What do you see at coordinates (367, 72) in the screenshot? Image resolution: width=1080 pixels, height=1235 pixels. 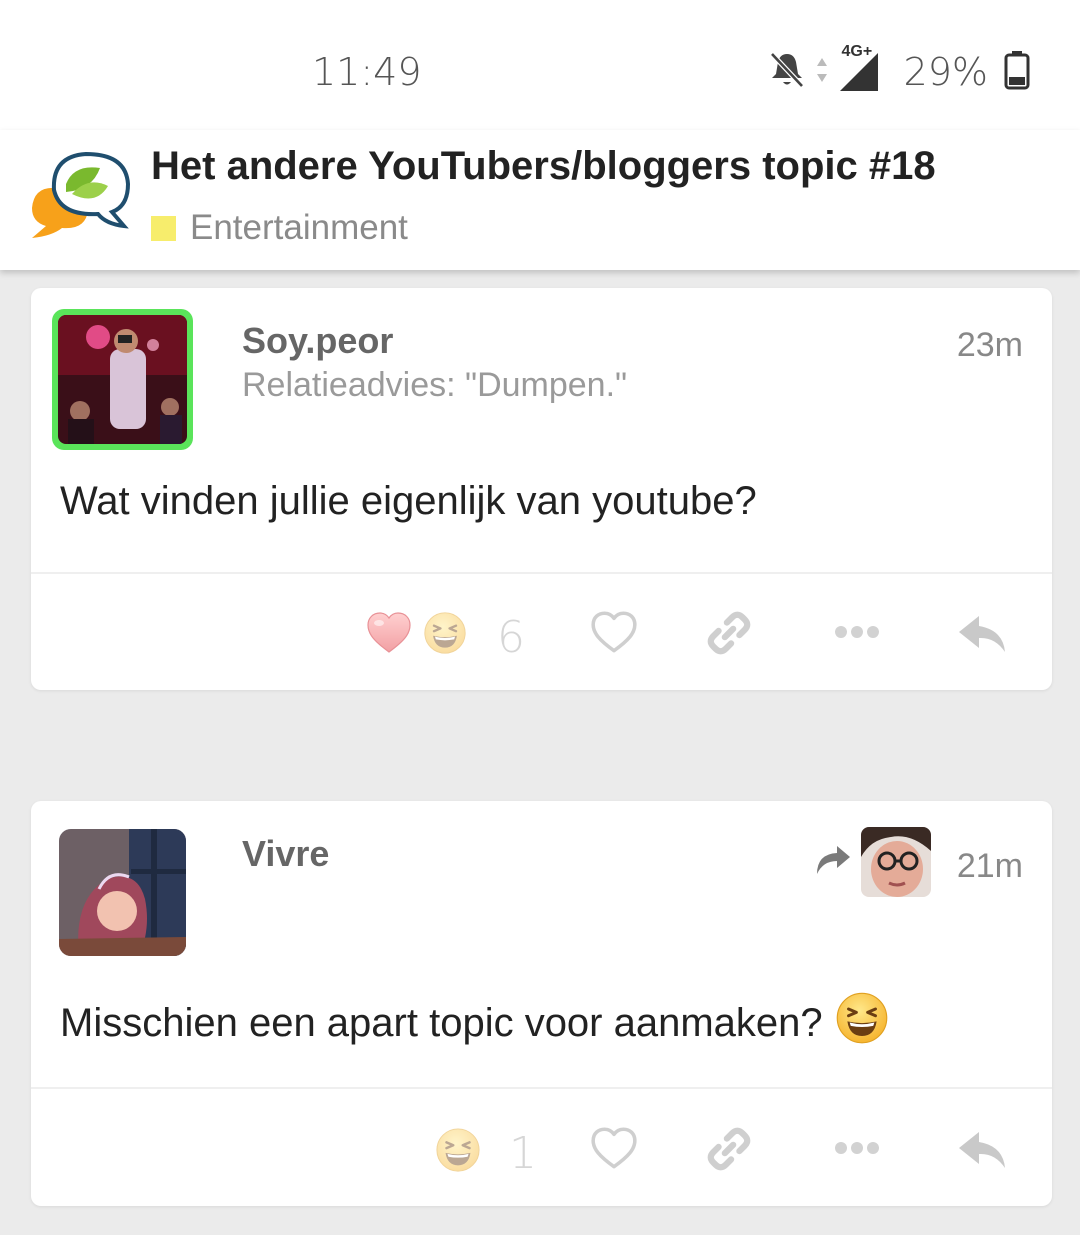 I see `status-time: 11:49` at bounding box center [367, 72].